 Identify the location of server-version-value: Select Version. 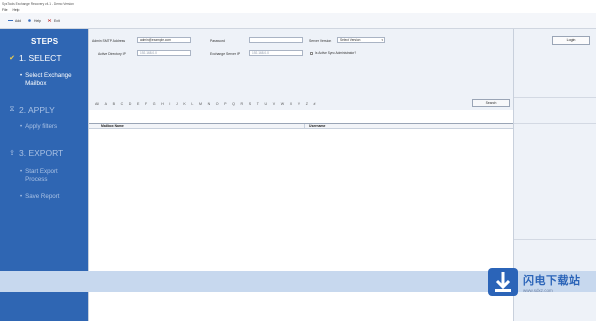
(350, 40).